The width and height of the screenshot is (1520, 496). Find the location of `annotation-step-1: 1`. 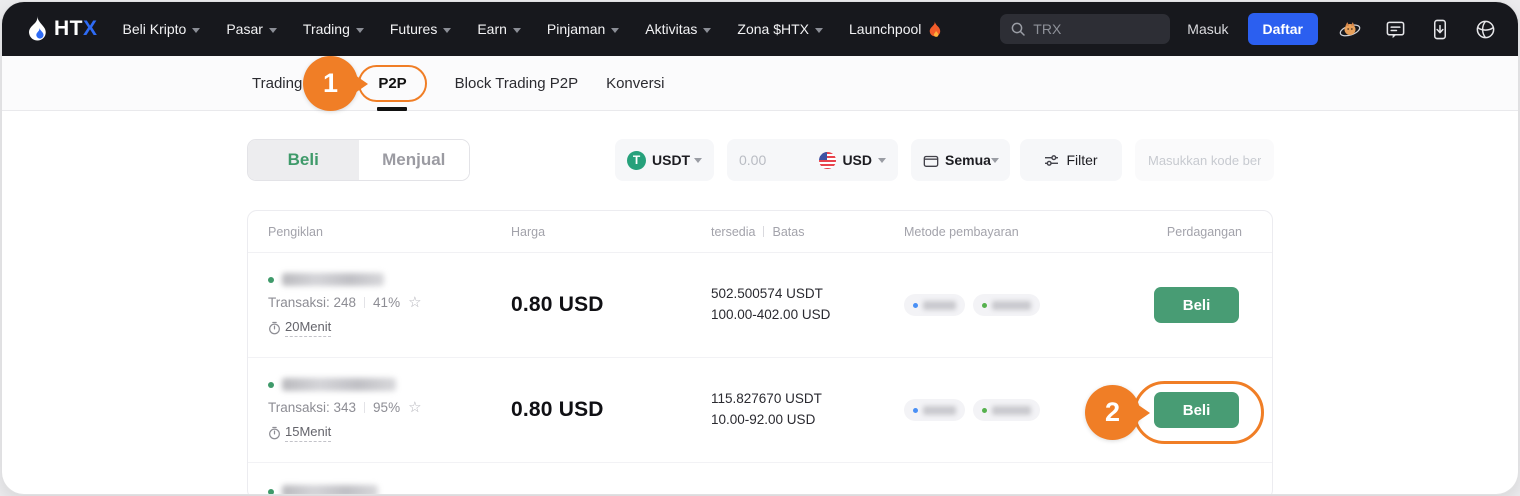

annotation-step-1: 1 is located at coordinates (330, 83).